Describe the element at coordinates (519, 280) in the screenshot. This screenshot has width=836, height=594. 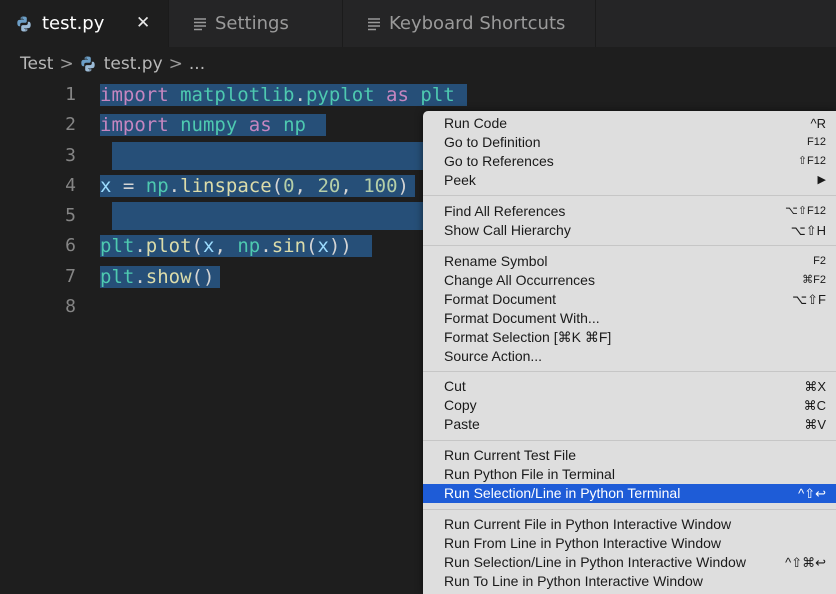
I see `menu-item-label: Change All Occurrences` at that location.